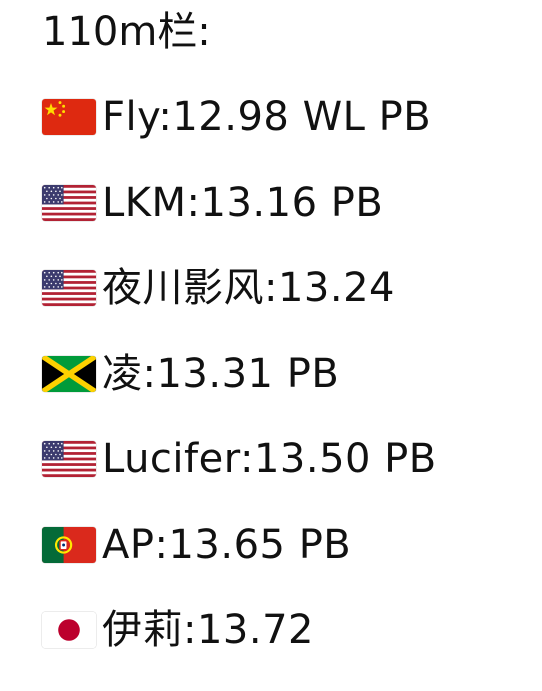  Describe the element at coordinates (208, 630) in the screenshot. I see `result-text: 伊莉:13.72` at that location.